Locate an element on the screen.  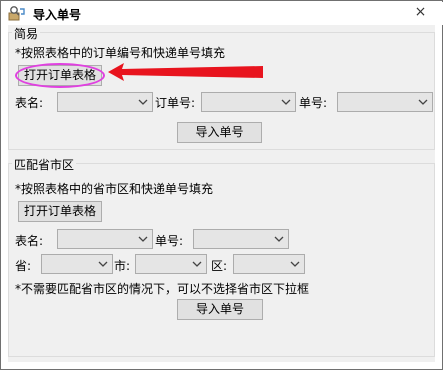
simple-group-legend: 简易 is located at coordinates (26, 33).